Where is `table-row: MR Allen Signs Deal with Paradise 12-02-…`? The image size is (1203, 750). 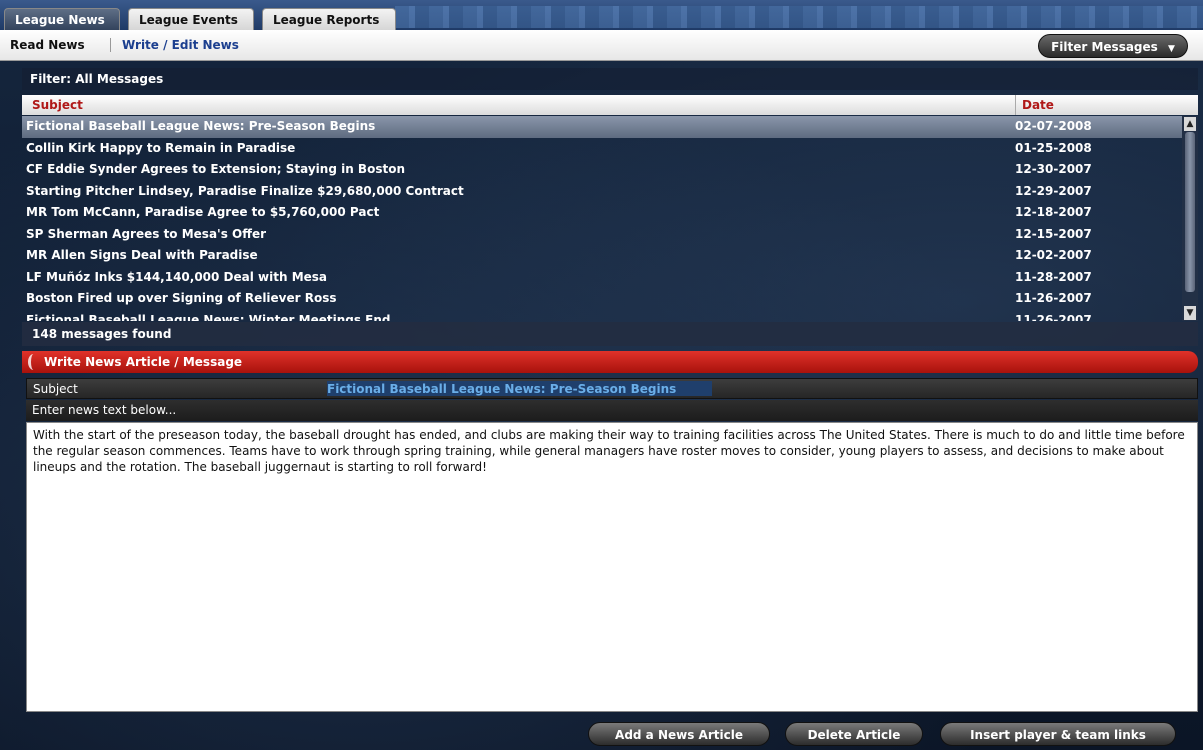 table-row: MR Allen Signs Deal with Paradise 12-02-… is located at coordinates (602, 256).